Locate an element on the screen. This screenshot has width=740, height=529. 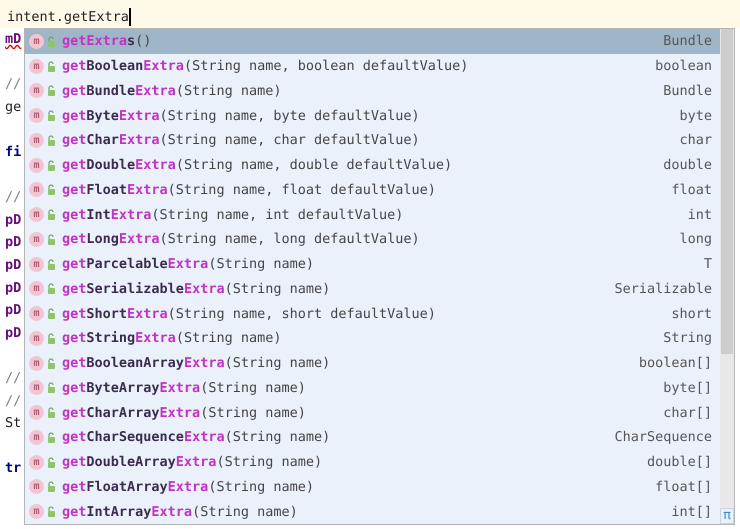
completion-item: m getDoubleArrayExtra(String name) double[] is located at coordinates (372, 462).